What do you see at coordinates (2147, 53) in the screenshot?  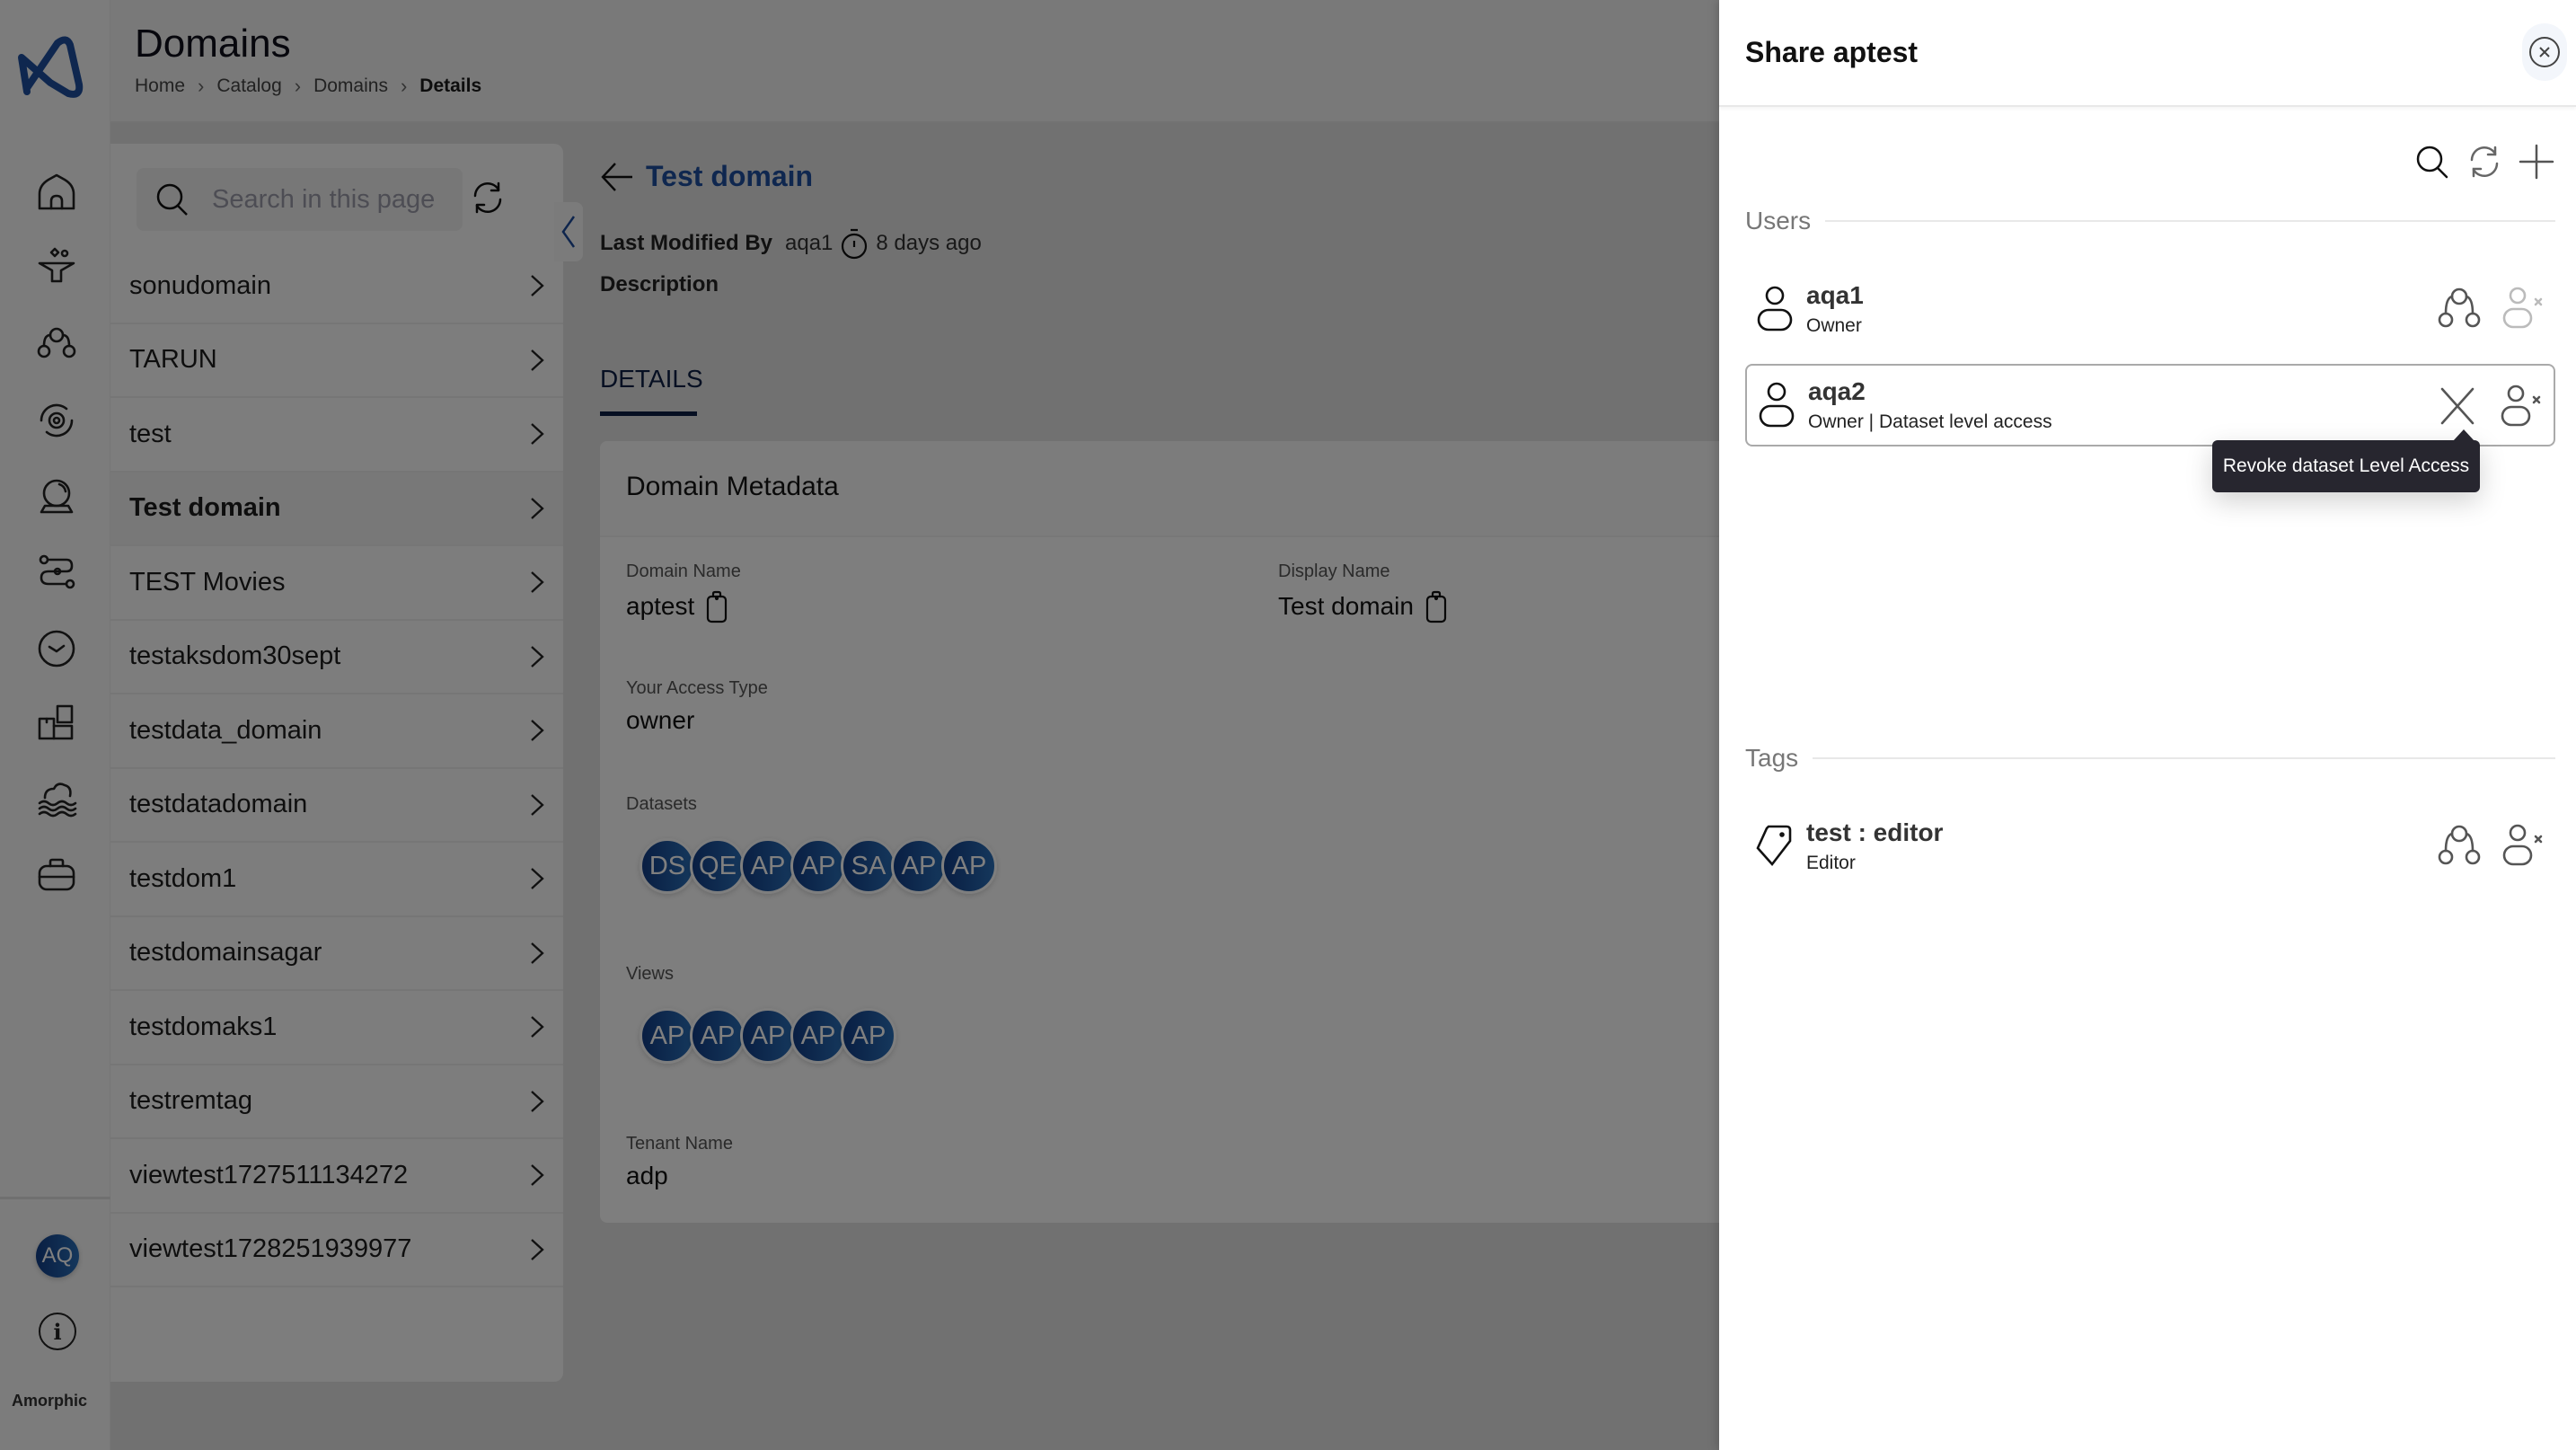 I see `share-header: Share aptest` at bounding box center [2147, 53].